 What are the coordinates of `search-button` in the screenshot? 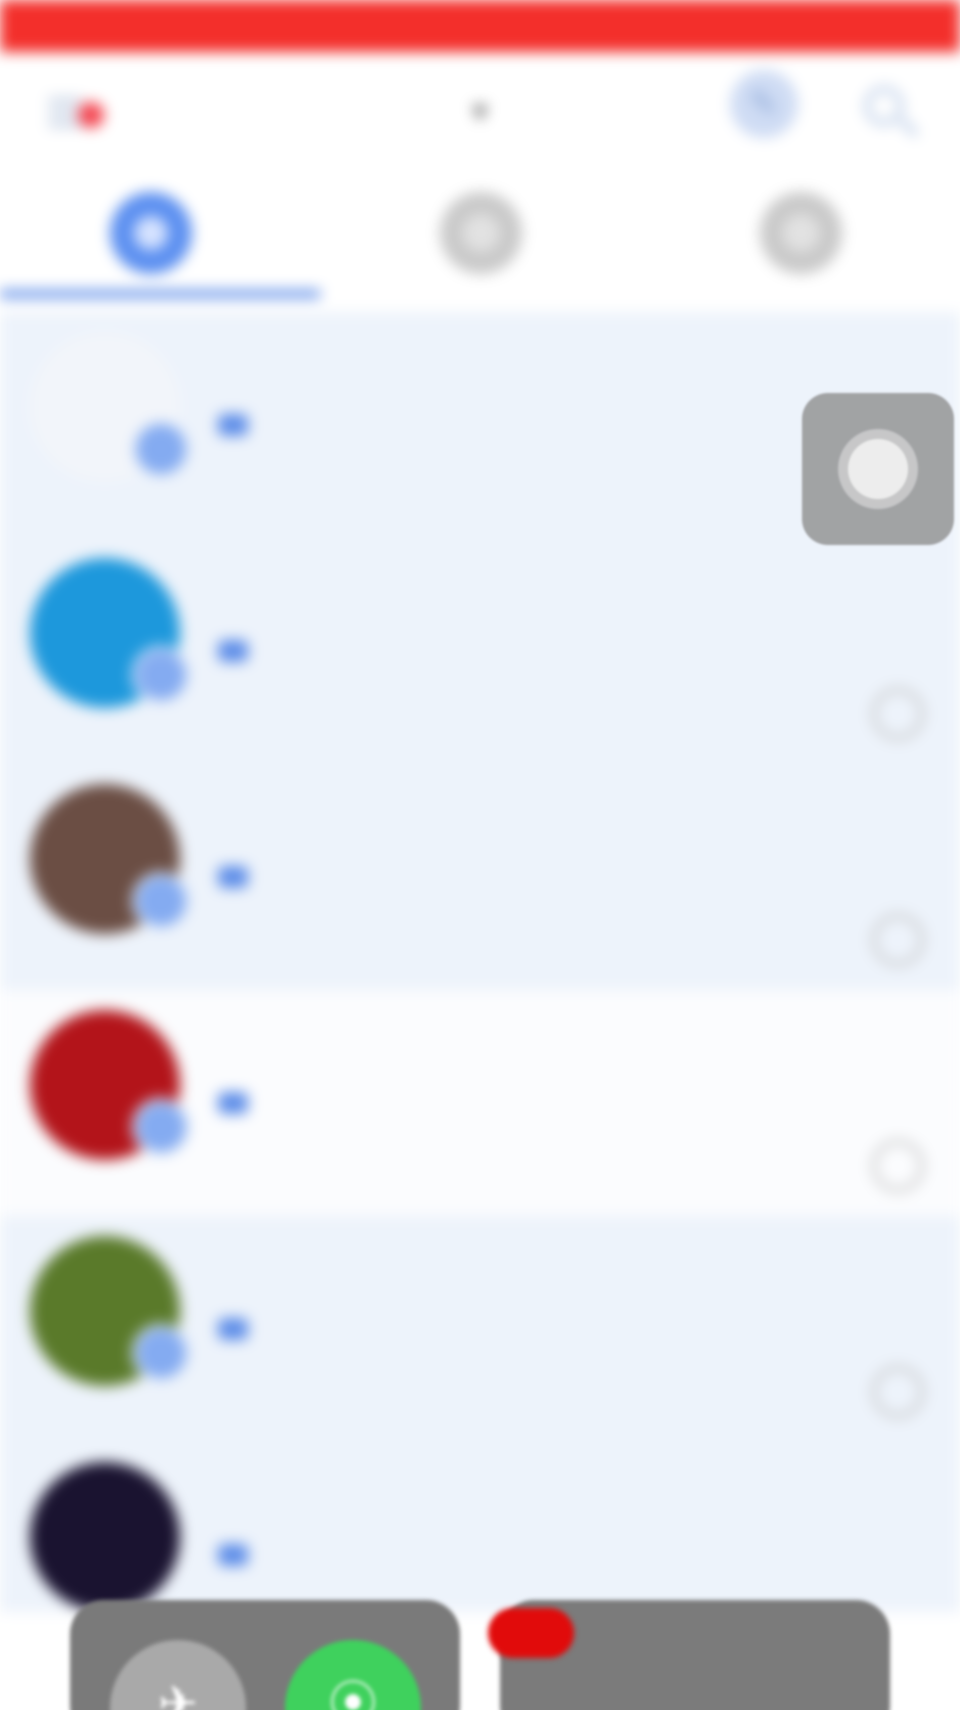 It's located at (892, 112).